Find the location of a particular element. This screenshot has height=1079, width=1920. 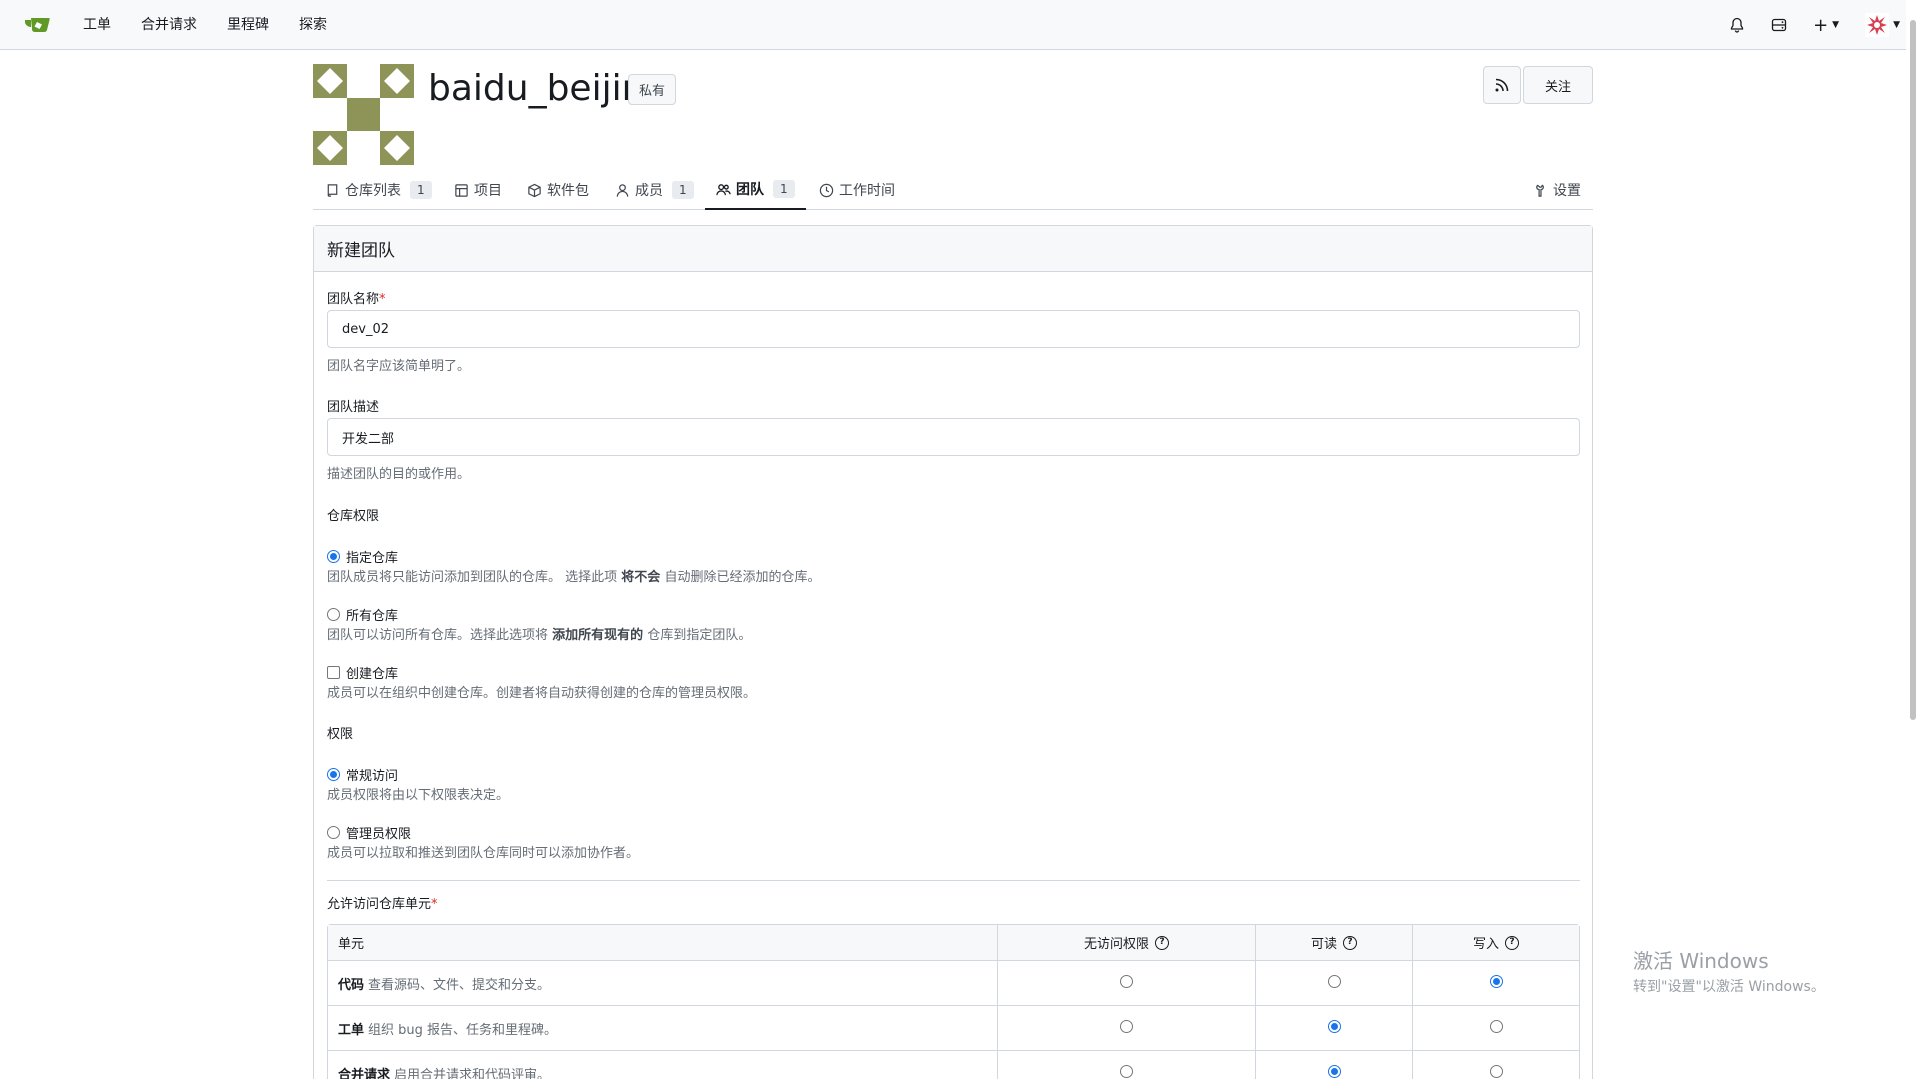

unit-cell: 工单 组织 bug 报告、任务和里程碑。 is located at coordinates (663, 1028).